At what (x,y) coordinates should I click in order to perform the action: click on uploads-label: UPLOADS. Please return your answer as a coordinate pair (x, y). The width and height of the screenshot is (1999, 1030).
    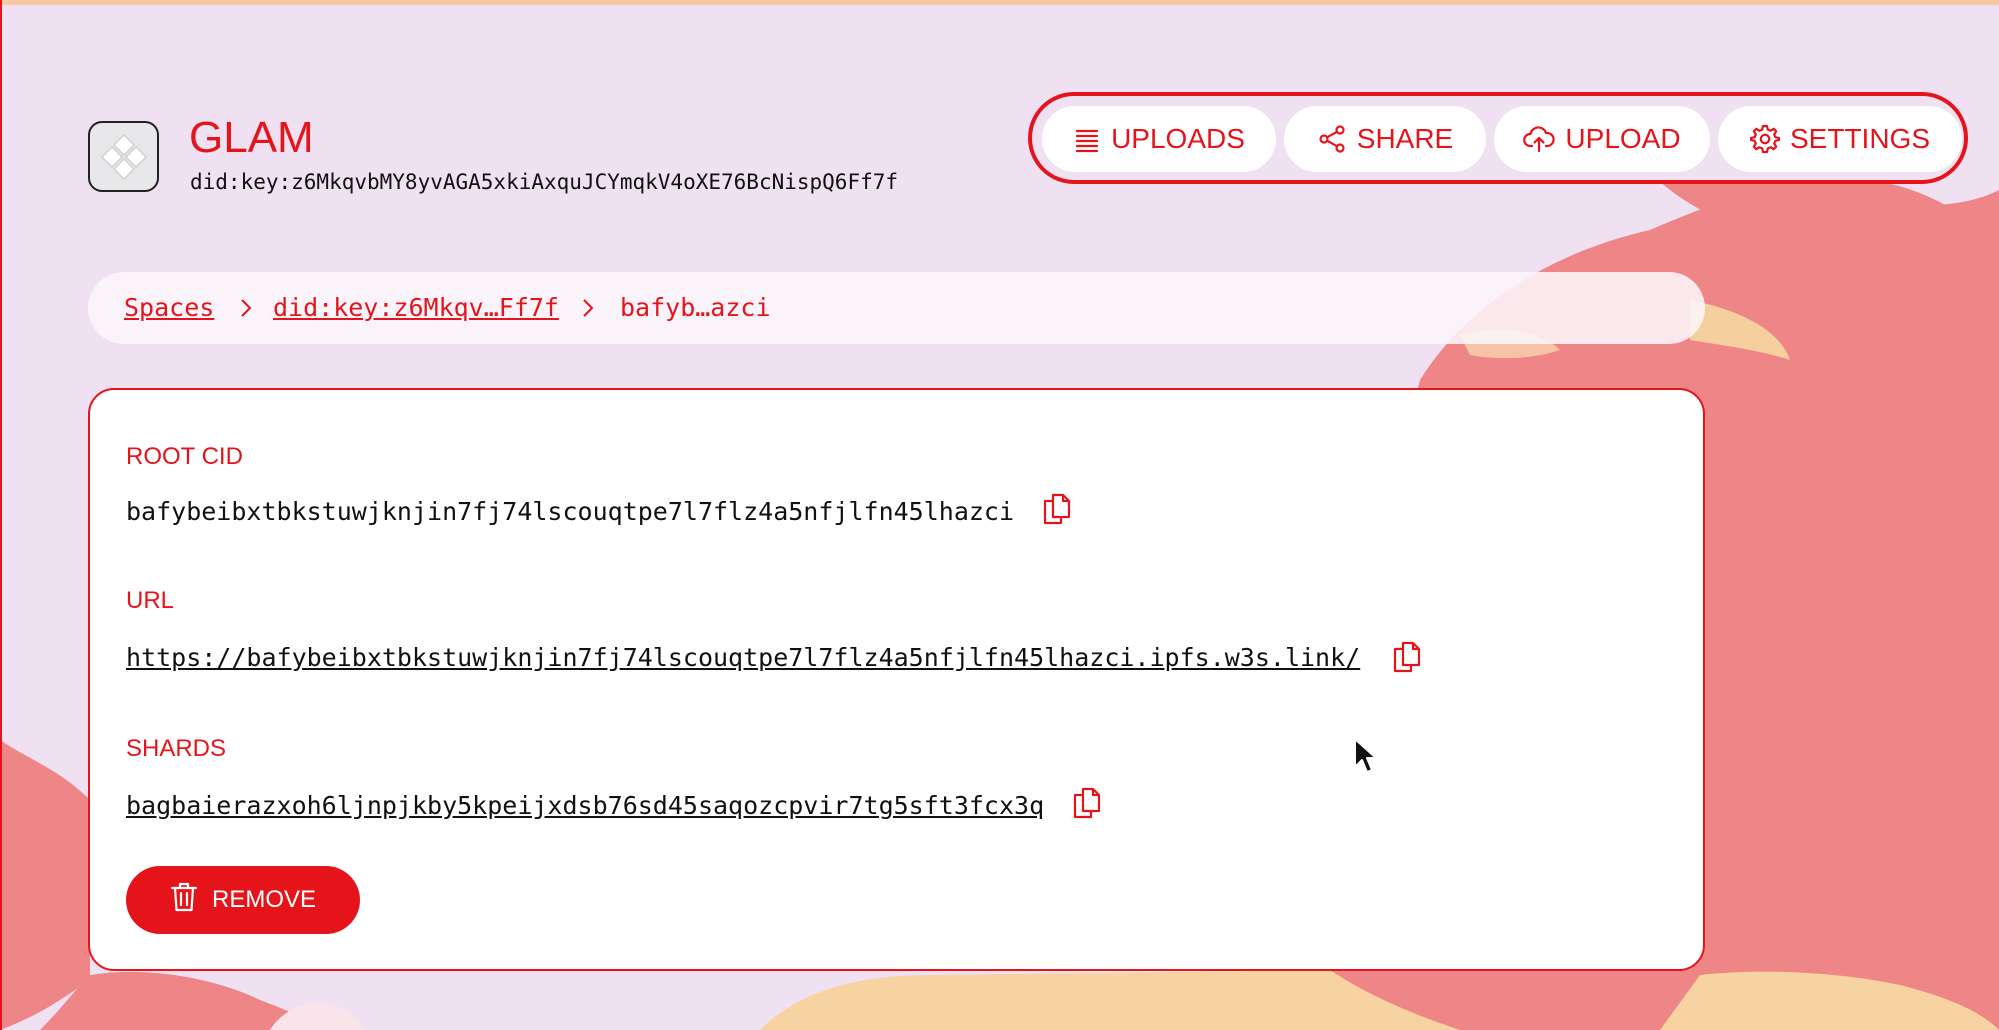
    Looking at the image, I should click on (1178, 138).